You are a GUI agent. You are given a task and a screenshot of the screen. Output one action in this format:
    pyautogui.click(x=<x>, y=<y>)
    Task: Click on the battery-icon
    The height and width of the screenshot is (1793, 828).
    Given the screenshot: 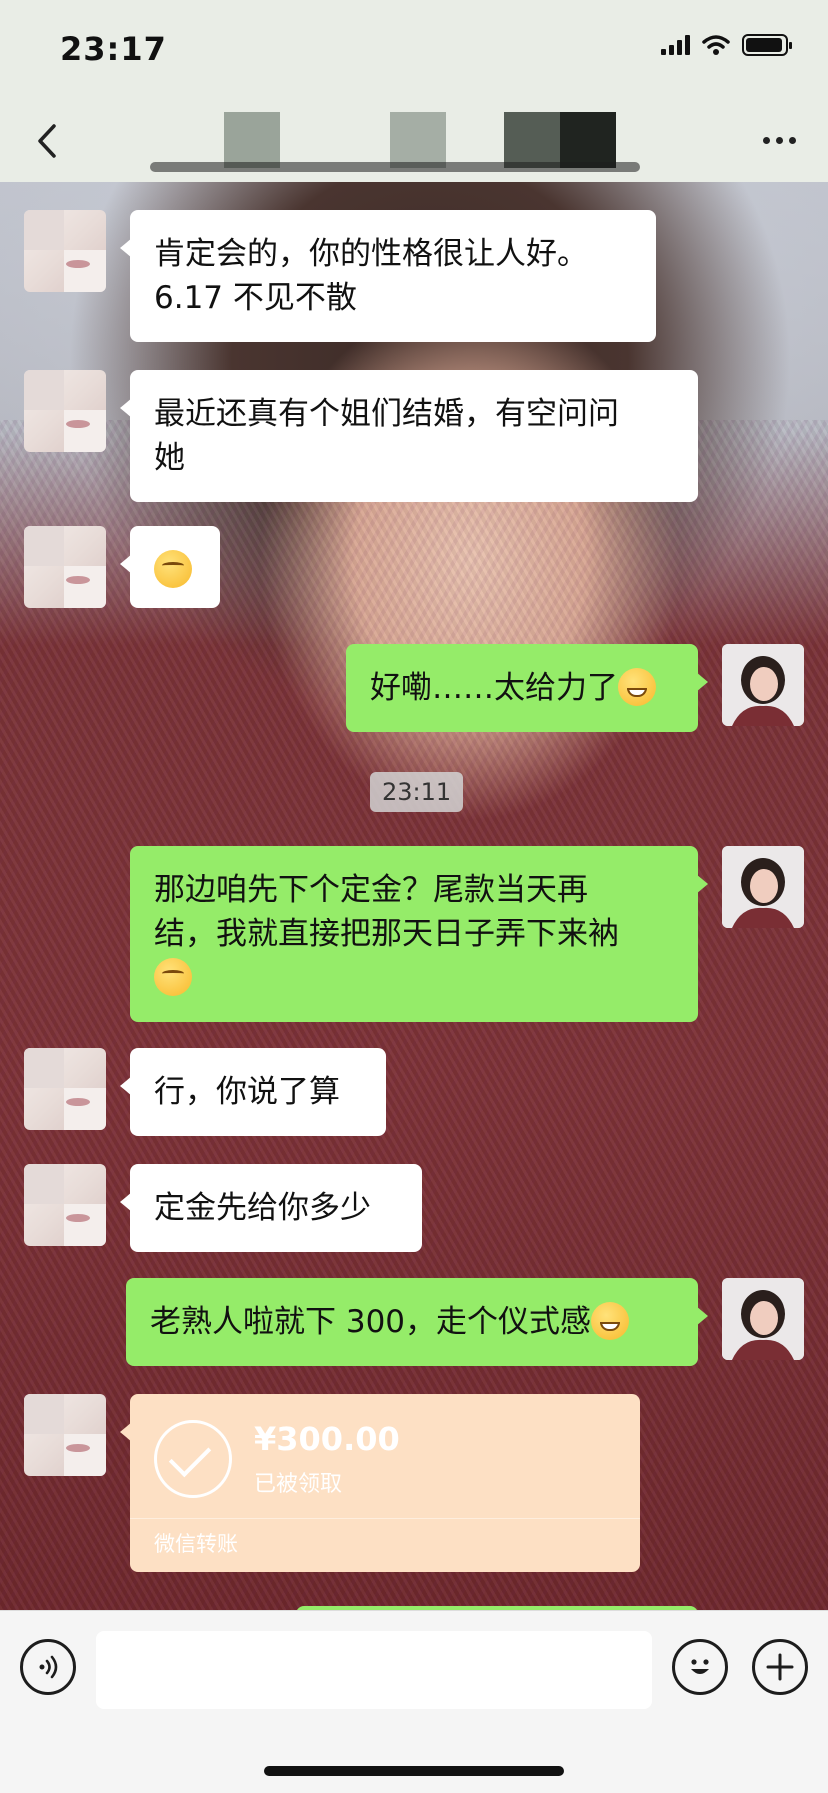 What is the action you would take?
    pyautogui.click(x=767, y=45)
    